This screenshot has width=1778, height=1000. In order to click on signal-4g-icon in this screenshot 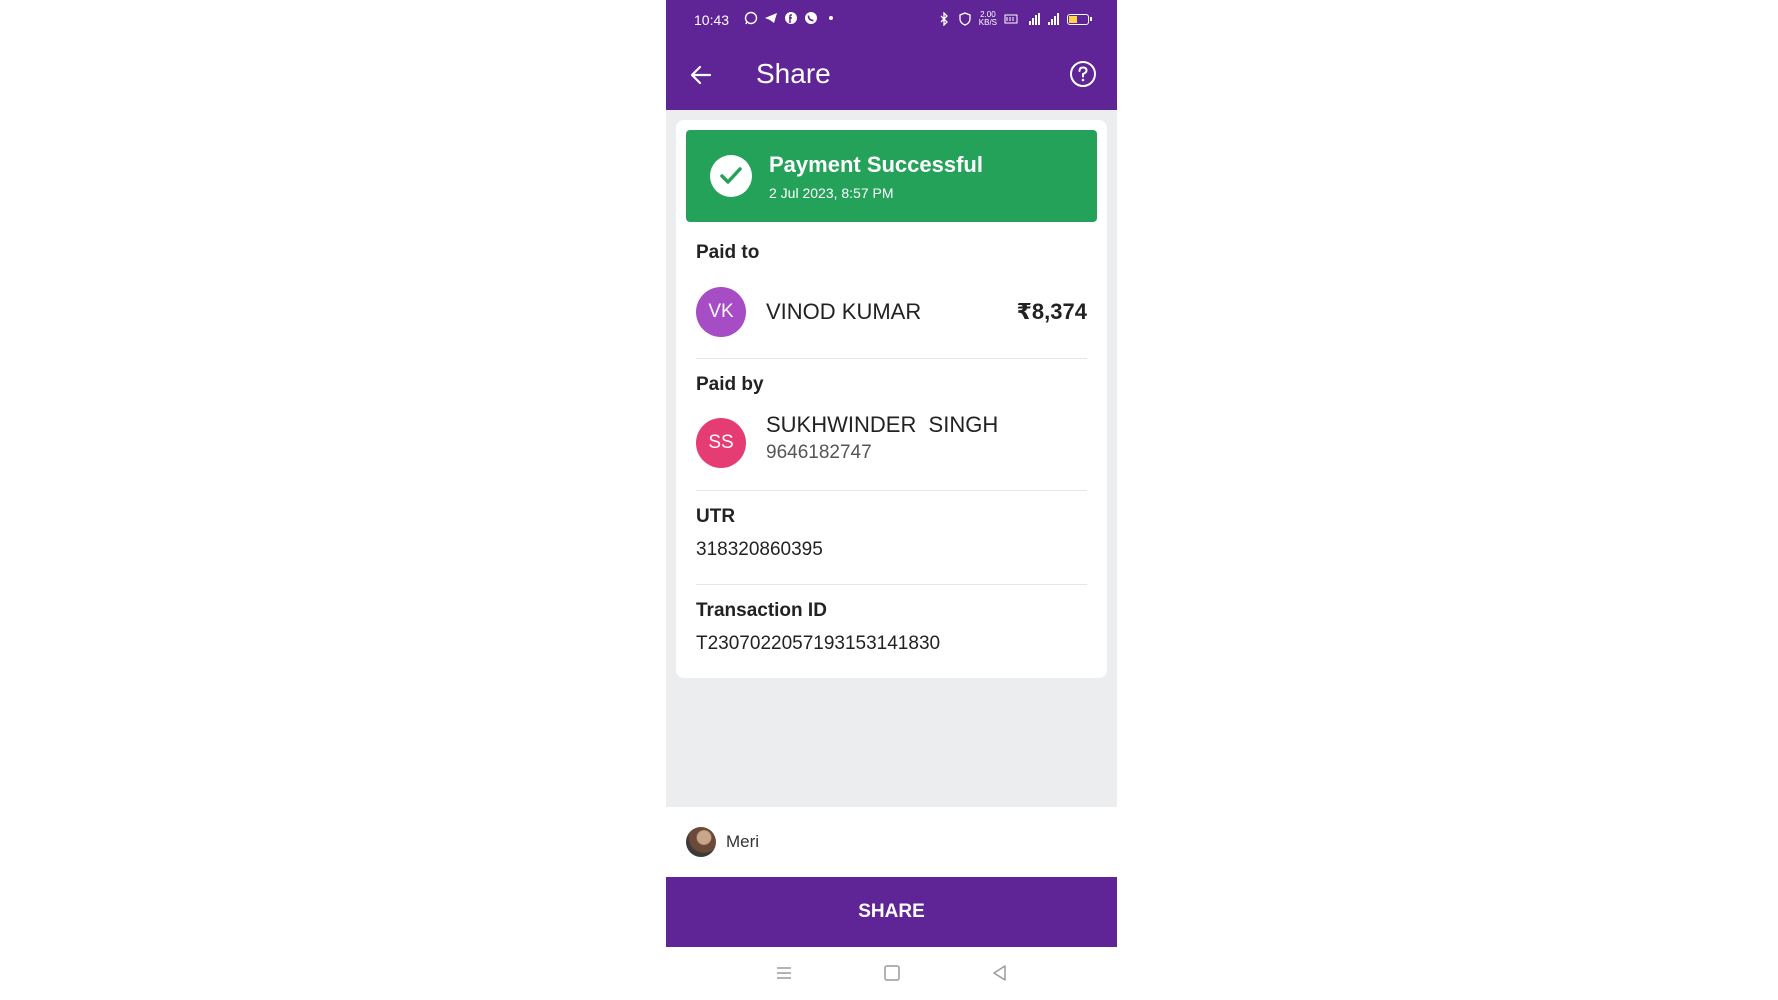, I will do `click(1032, 19)`.